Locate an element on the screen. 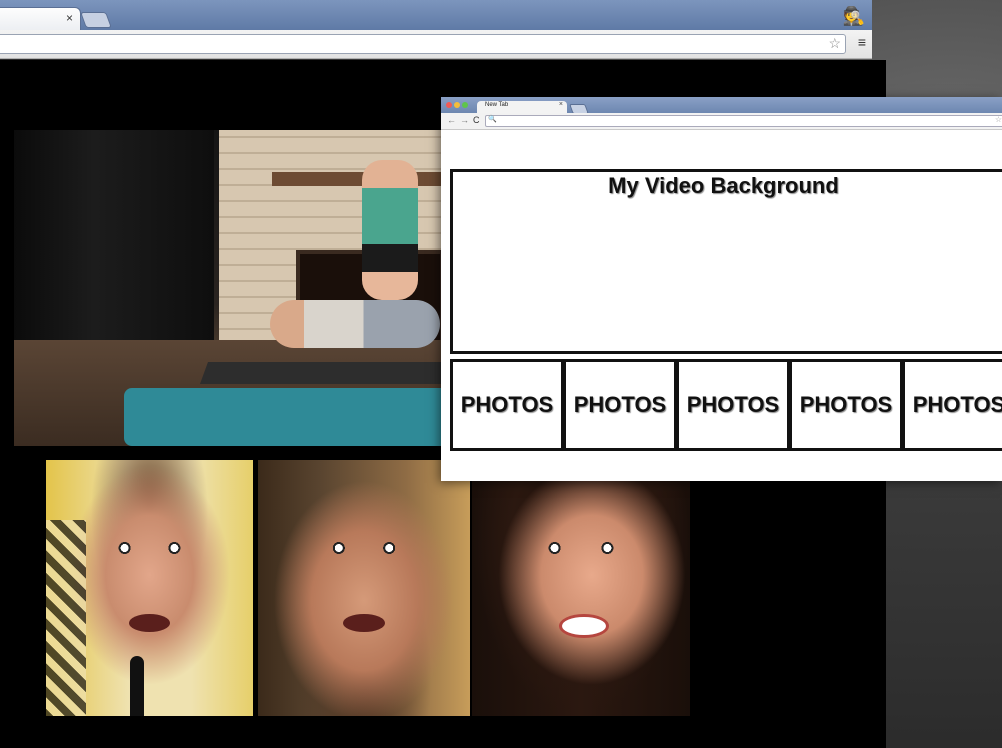 The height and width of the screenshot is (748, 1002). incognito-icon: 🕵 is located at coordinates (854, 16).